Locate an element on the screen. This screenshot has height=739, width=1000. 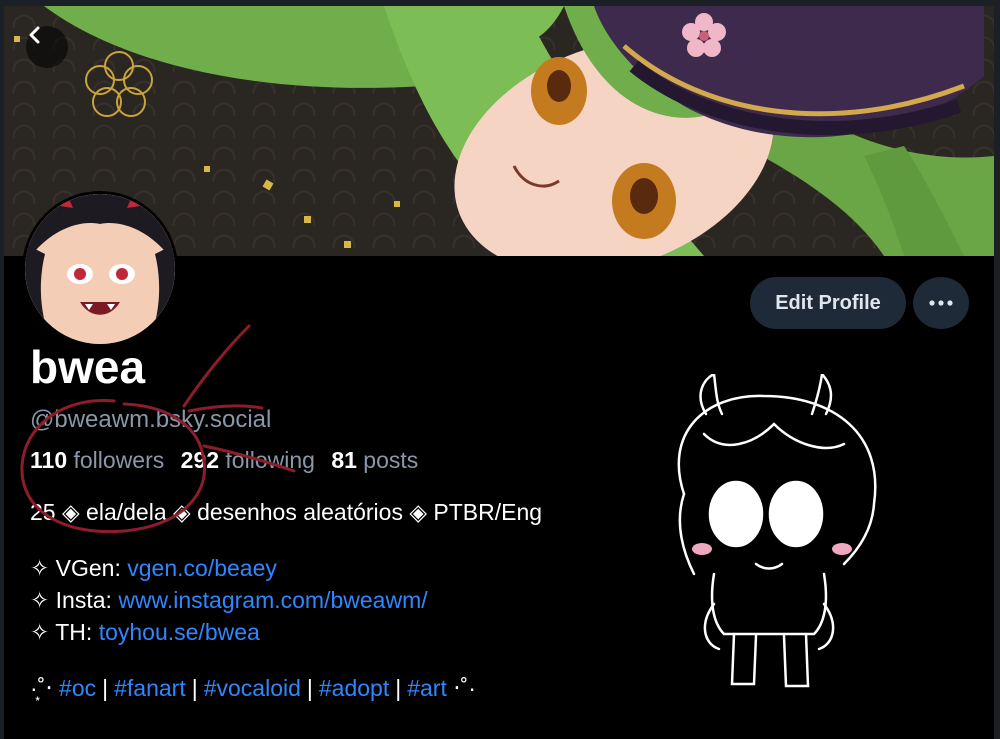
avatar is located at coordinates (100, 269).